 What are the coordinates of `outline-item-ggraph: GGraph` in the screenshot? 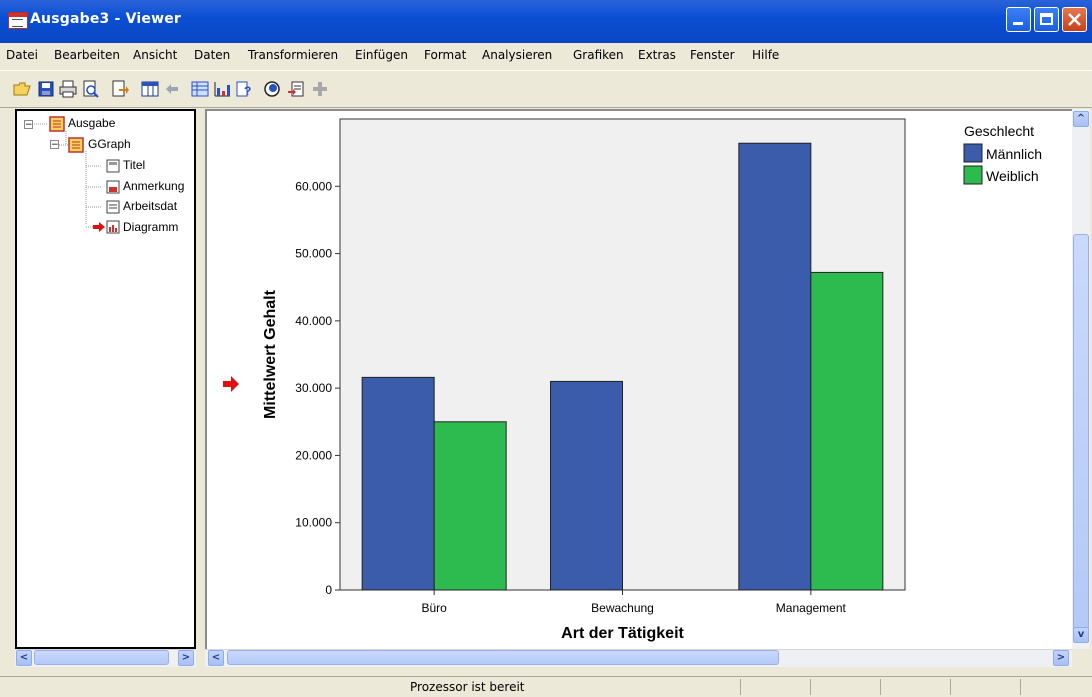 It's located at (109, 144).